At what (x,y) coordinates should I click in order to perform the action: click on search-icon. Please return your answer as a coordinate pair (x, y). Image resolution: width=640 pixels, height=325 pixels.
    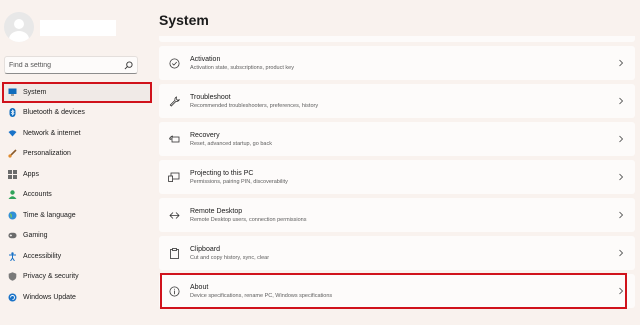
    Looking at the image, I should click on (128, 65).